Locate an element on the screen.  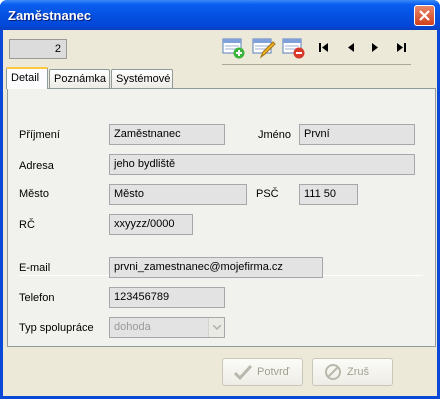
checkmark-icon is located at coordinates (243, 372).